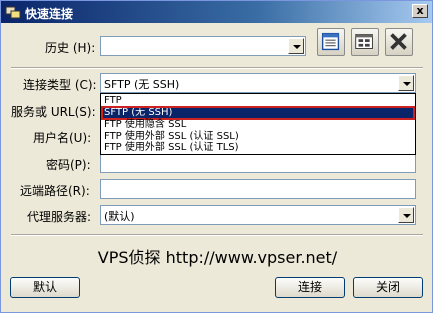 The height and width of the screenshot is (313, 433). Describe the element at coordinates (119, 216) in the screenshot. I see `proxy-value: (默认)` at that location.